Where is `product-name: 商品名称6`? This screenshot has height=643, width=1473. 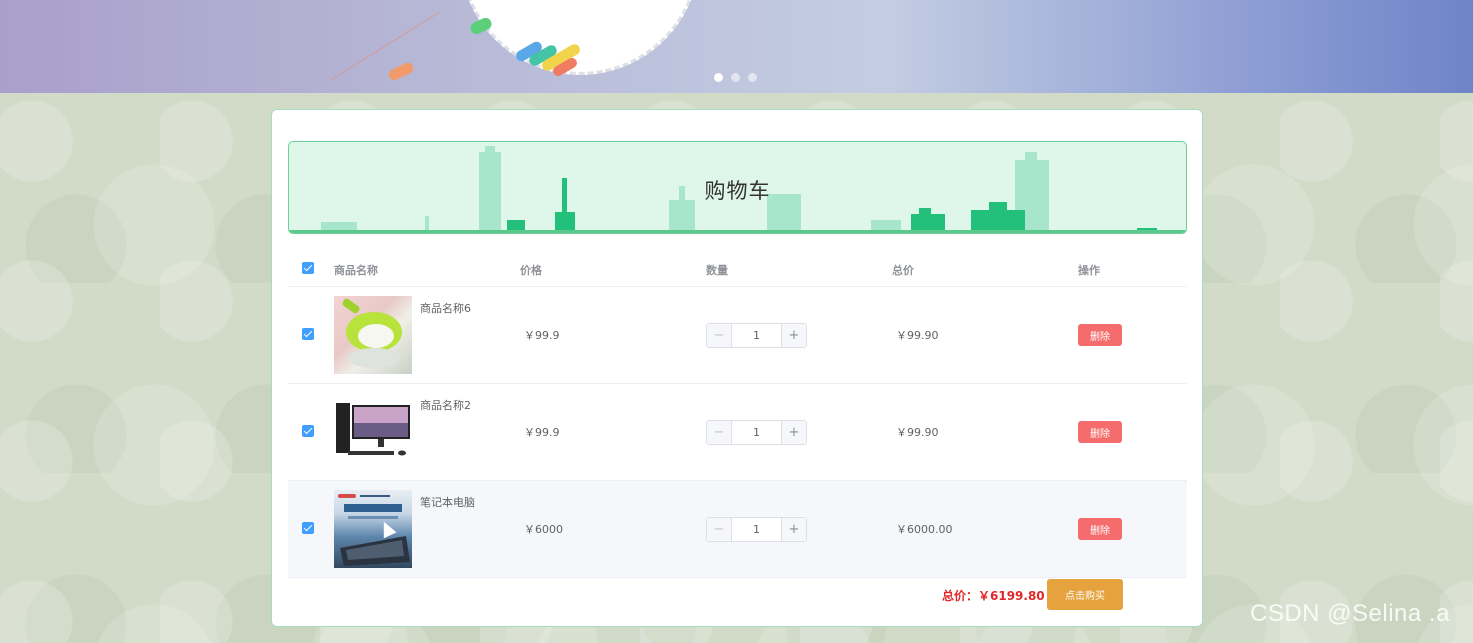
product-name: 商品名称6 is located at coordinates (445, 308).